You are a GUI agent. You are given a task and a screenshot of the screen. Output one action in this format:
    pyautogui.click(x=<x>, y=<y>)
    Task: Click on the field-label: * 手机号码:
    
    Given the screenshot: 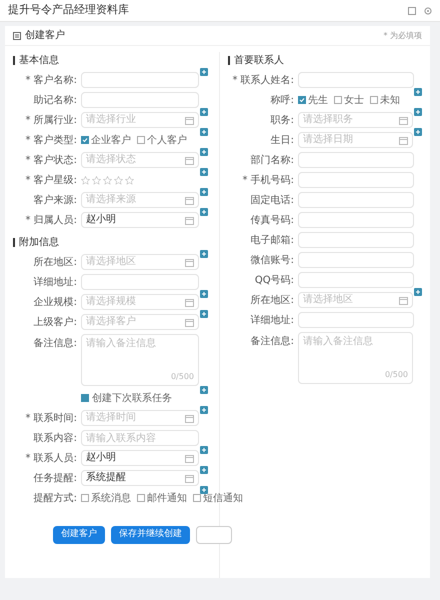 What is the action you would take?
    pyautogui.click(x=268, y=181)
    